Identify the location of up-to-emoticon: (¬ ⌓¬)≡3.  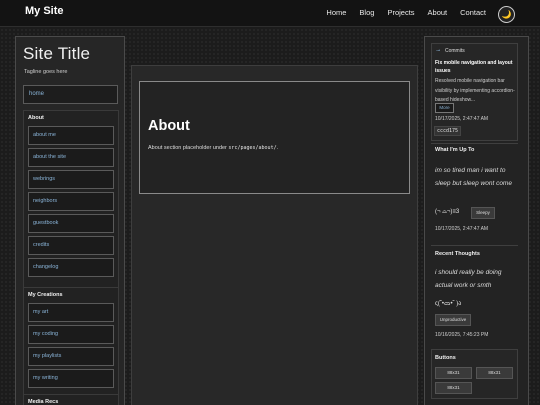
(447, 212).